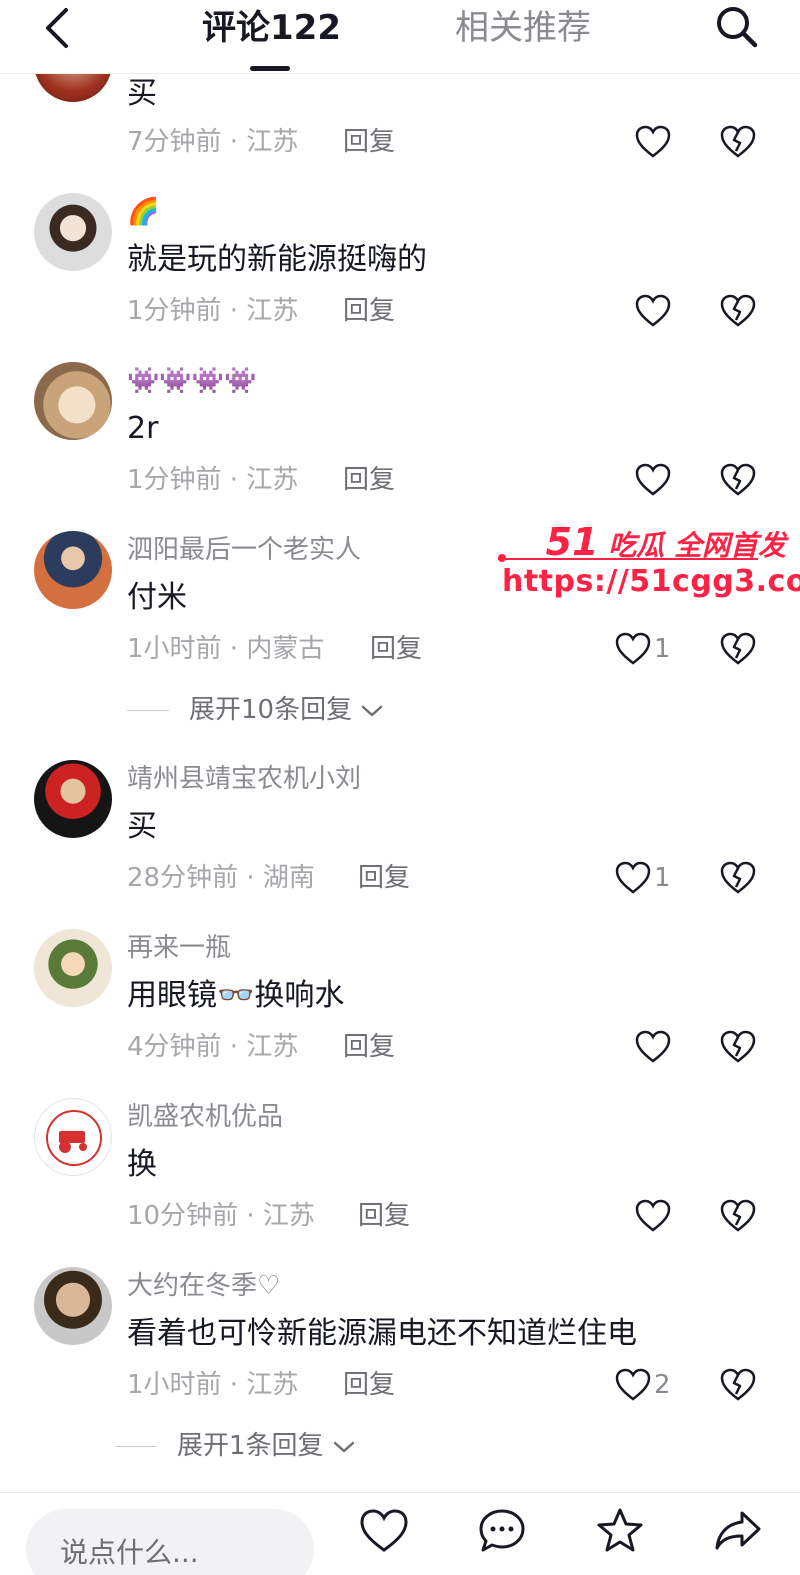 This screenshot has height=1575, width=800. I want to click on comment-text: 用眼镜👓换响水, so click(236, 995).